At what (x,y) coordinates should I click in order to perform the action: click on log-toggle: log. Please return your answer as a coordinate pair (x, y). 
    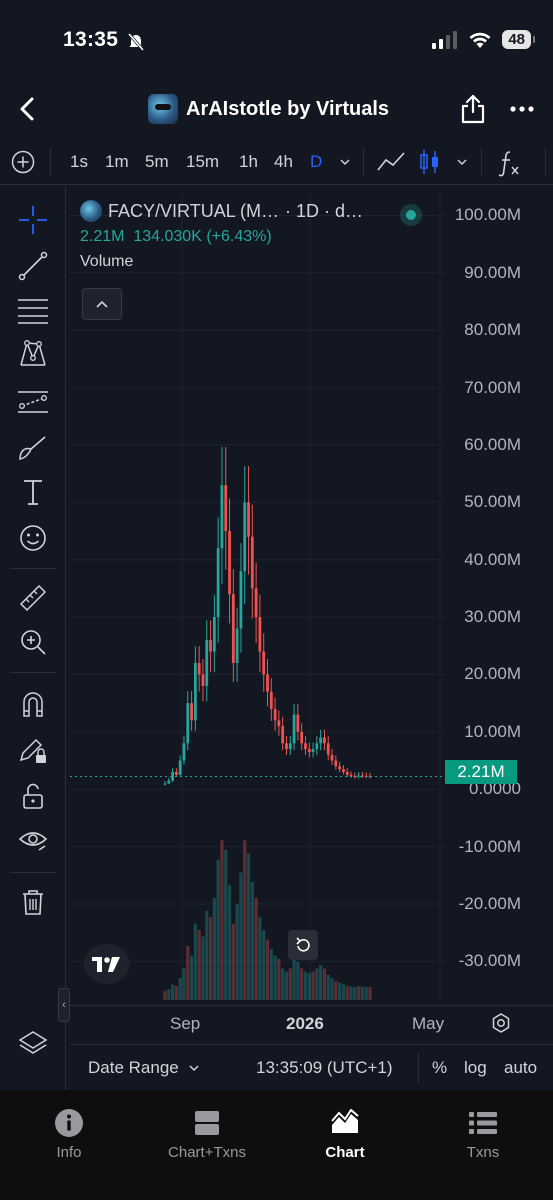
    Looking at the image, I should click on (475, 1068).